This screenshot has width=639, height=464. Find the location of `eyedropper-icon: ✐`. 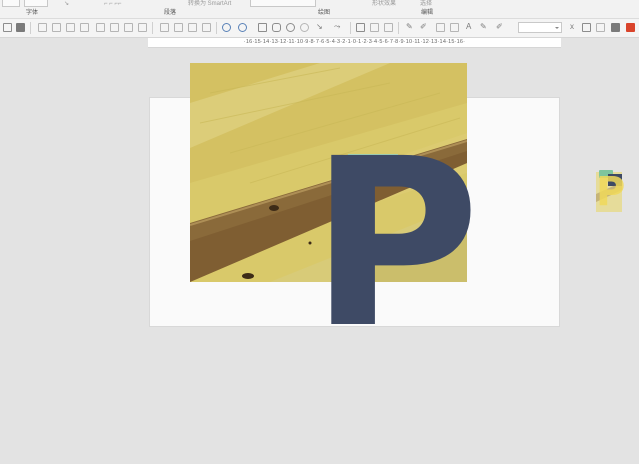

eyedropper-icon: ✐ is located at coordinates (499, 27).